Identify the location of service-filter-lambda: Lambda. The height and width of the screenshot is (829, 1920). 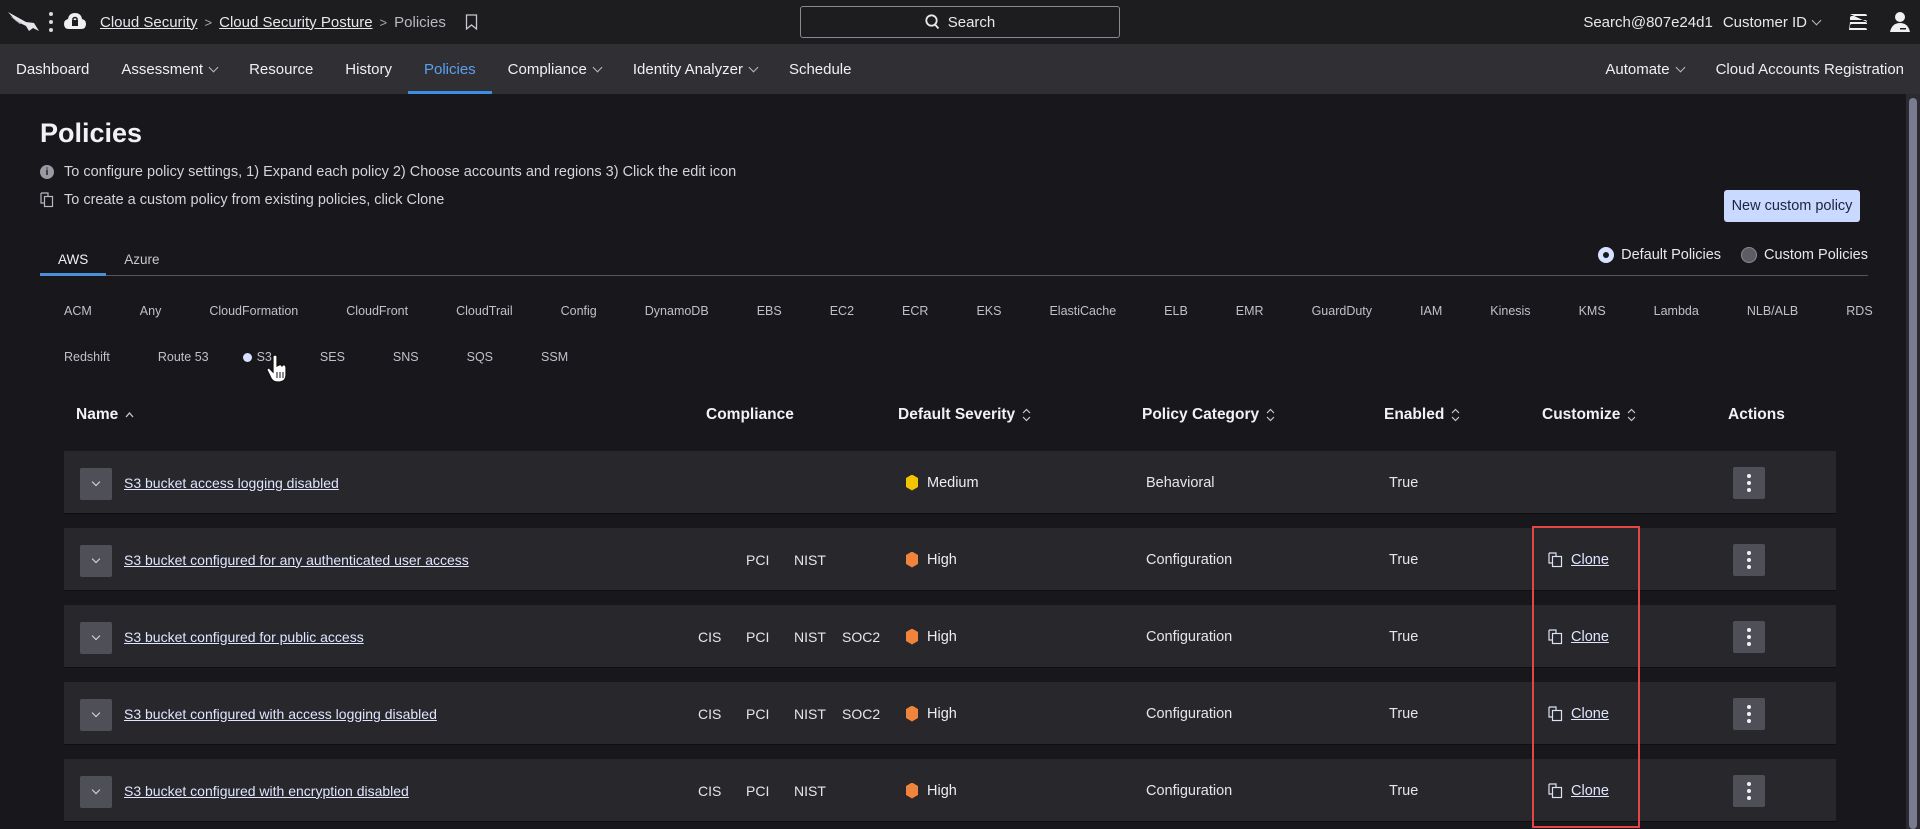
(1676, 311).